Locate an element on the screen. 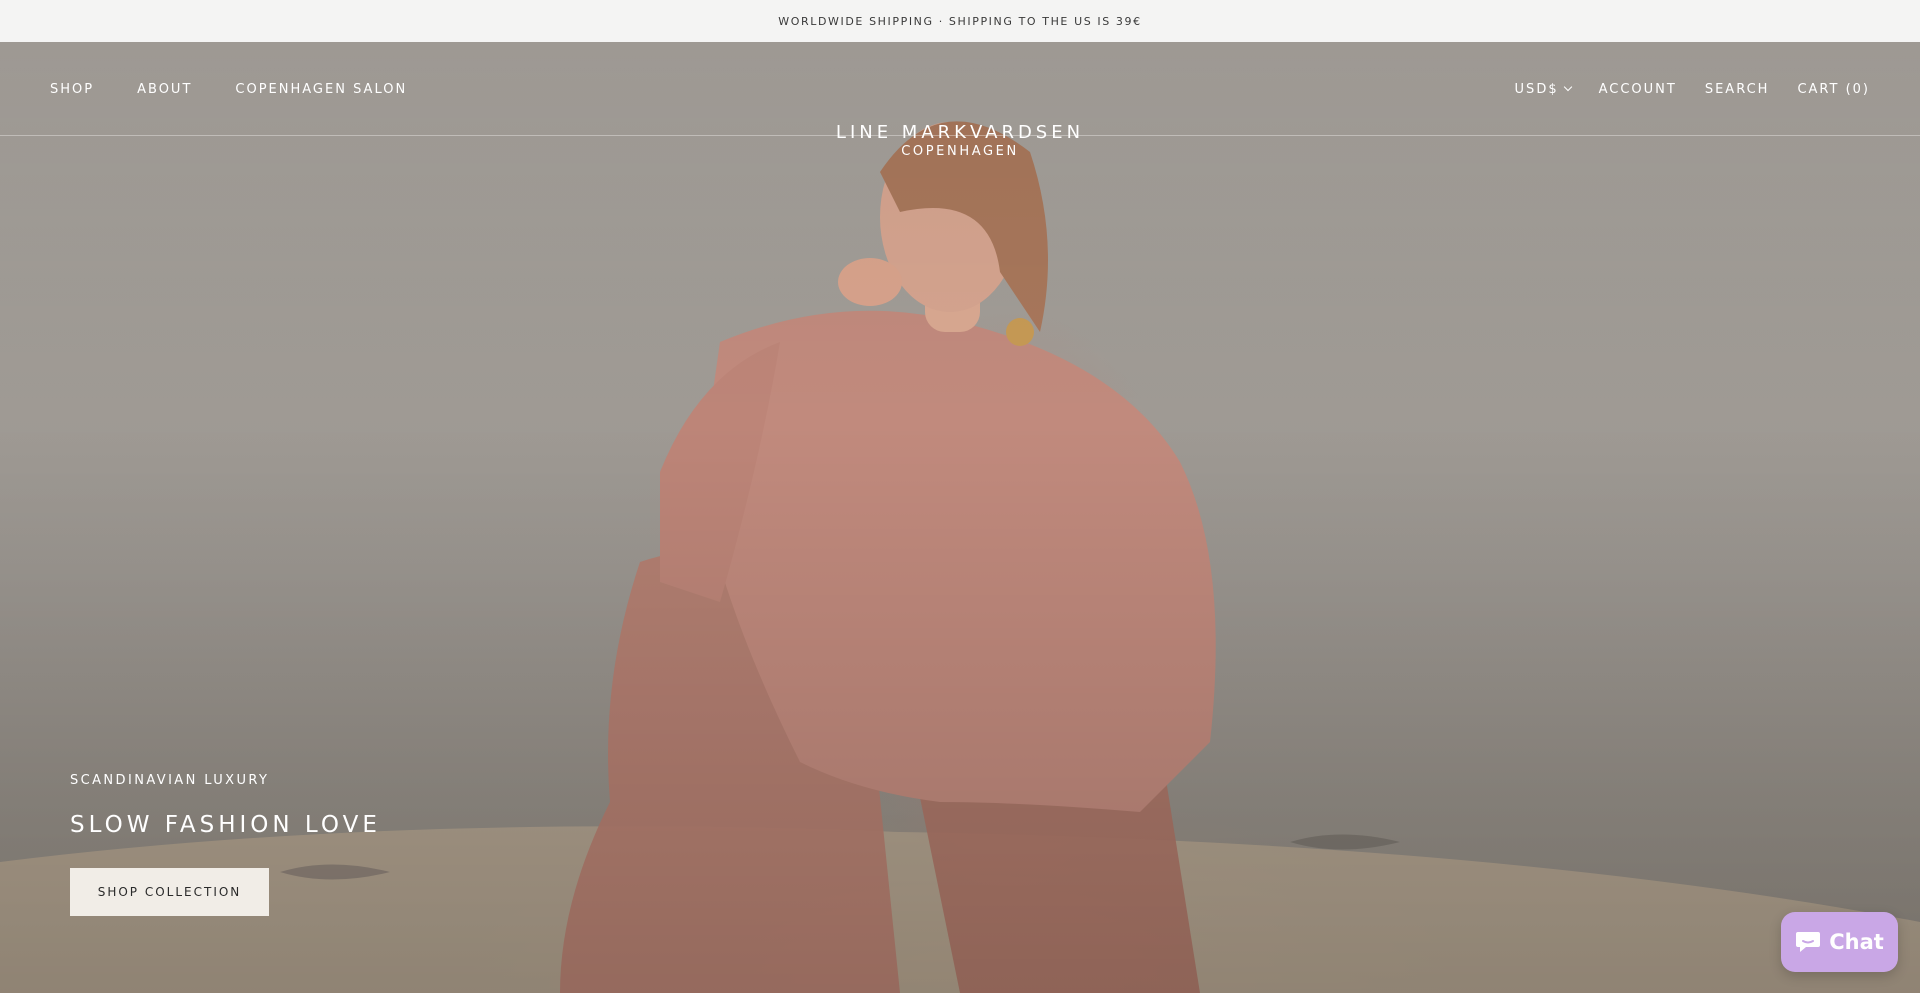  shop-collection-button: SHOP COLLECTION is located at coordinates (169, 892).